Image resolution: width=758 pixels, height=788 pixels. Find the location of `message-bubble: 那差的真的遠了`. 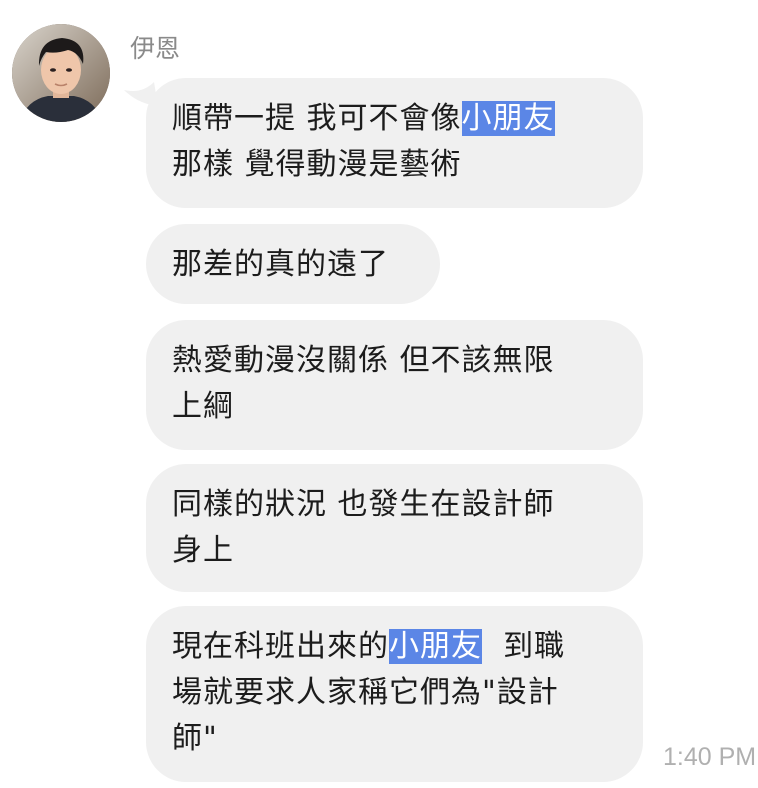

message-bubble: 那差的真的遠了 is located at coordinates (293, 264).